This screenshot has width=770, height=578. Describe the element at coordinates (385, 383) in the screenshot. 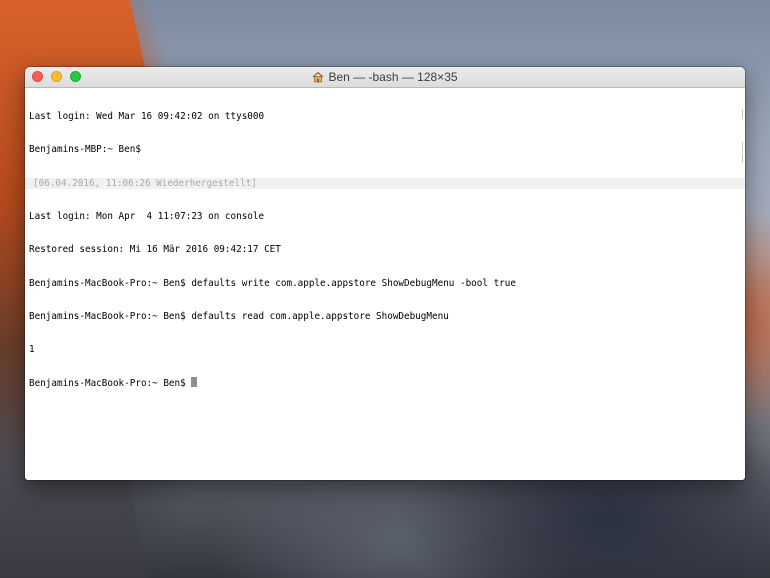

I see `prompt-line: Benjamins-MacBook-Pro:~ Ben$` at that location.